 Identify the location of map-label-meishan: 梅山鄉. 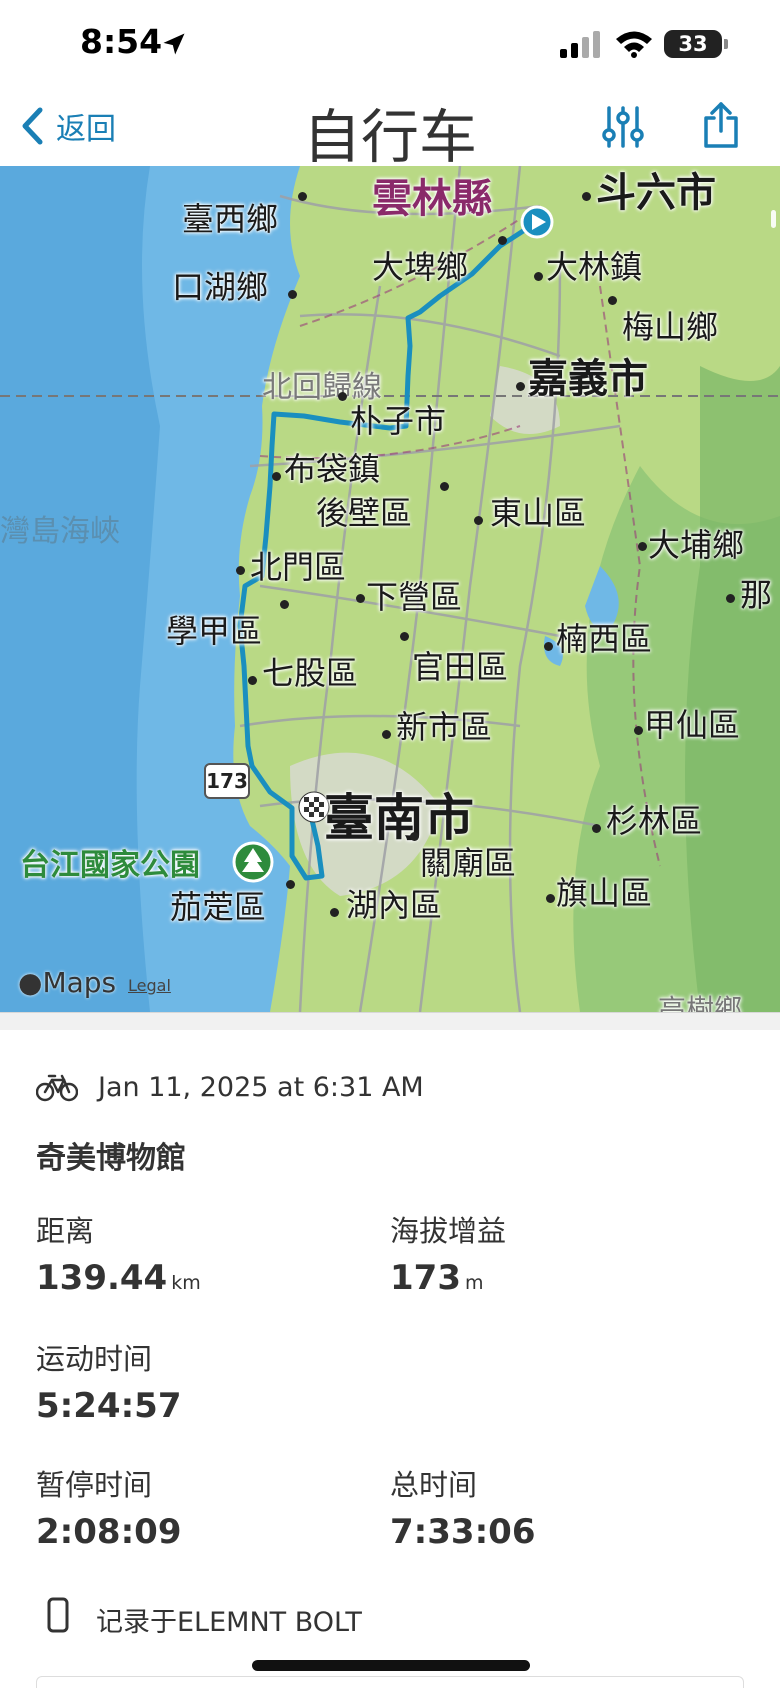
(670, 327).